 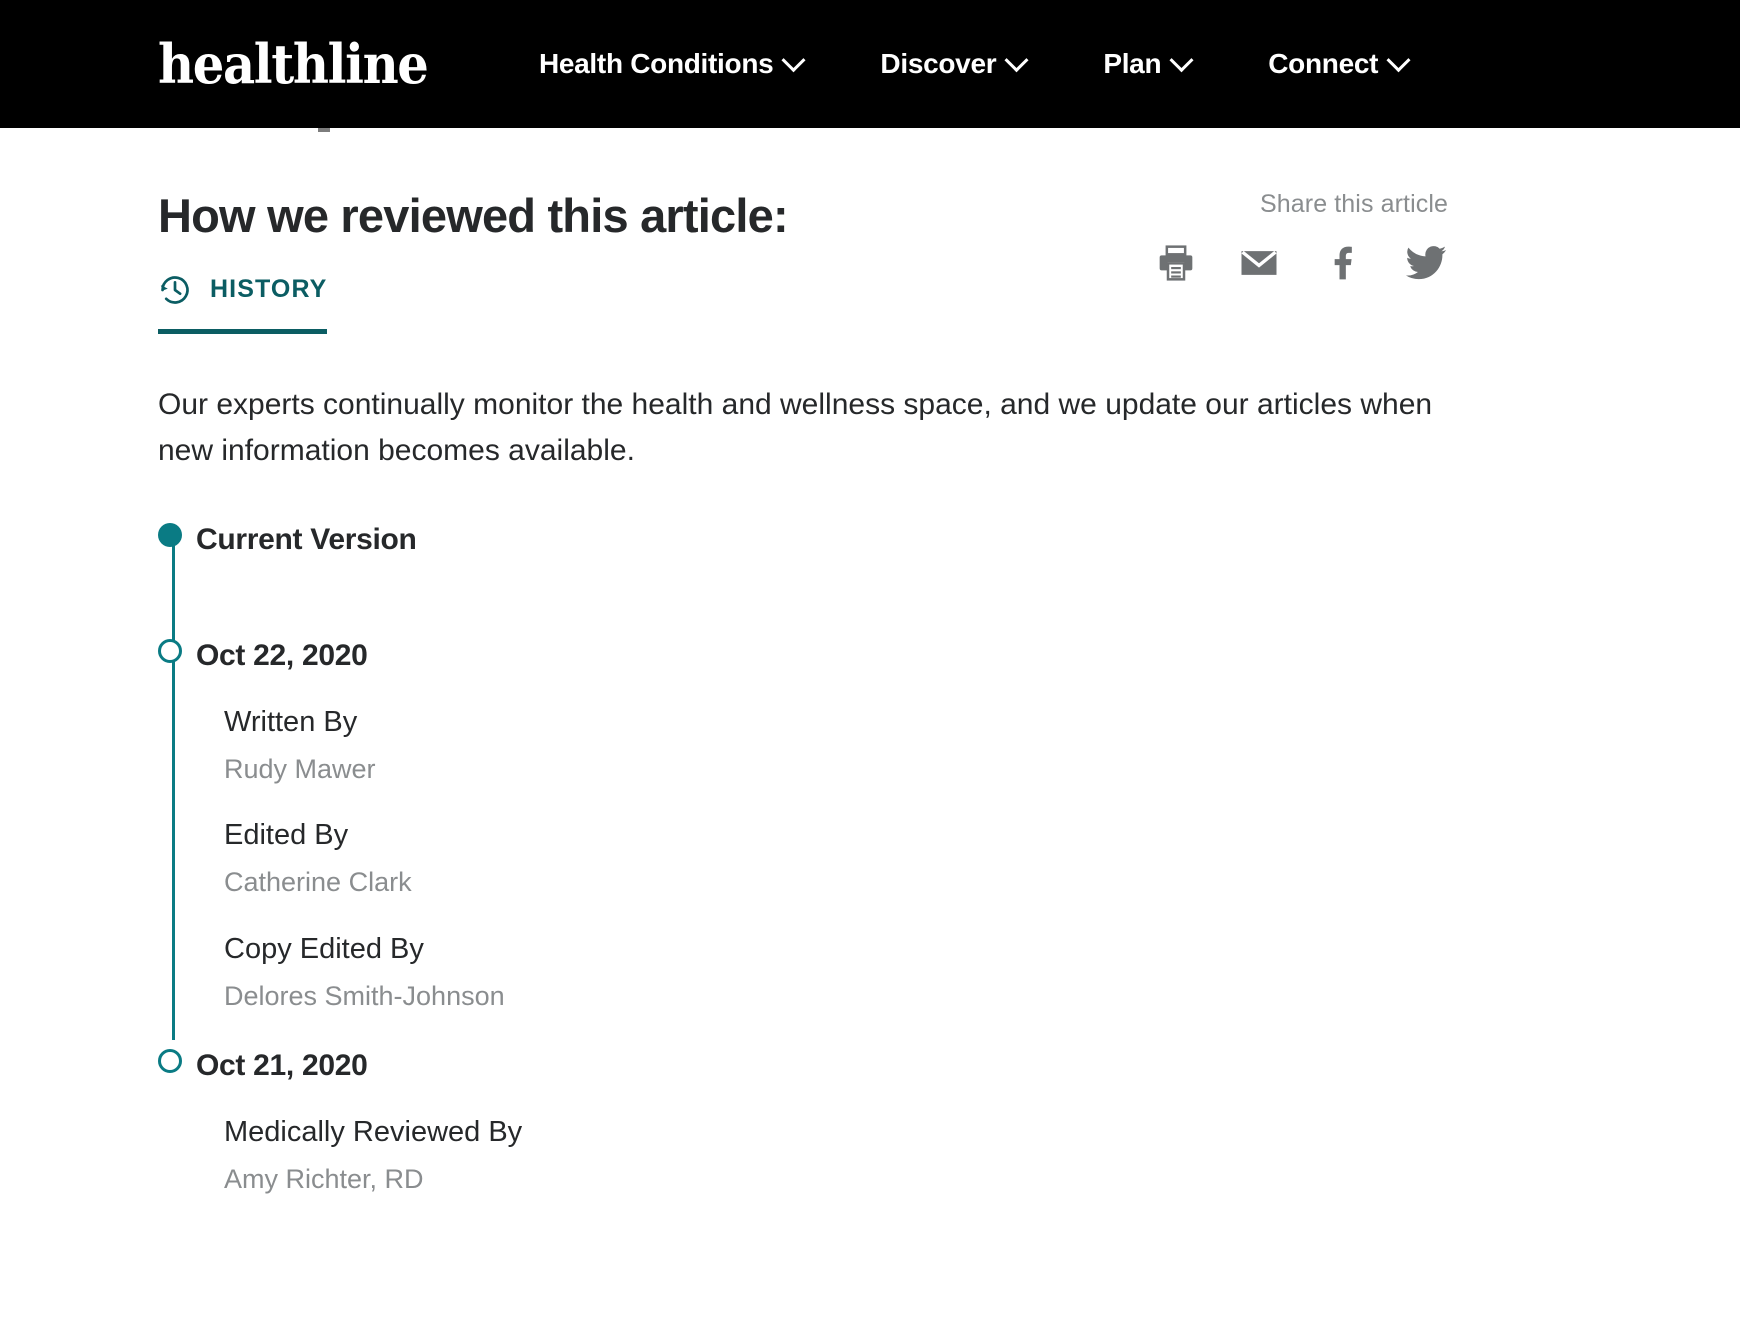 What do you see at coordinates (1323, 63) in the screenshot?
I see `nav-label: Connect` at bounding box center [1323, 63].